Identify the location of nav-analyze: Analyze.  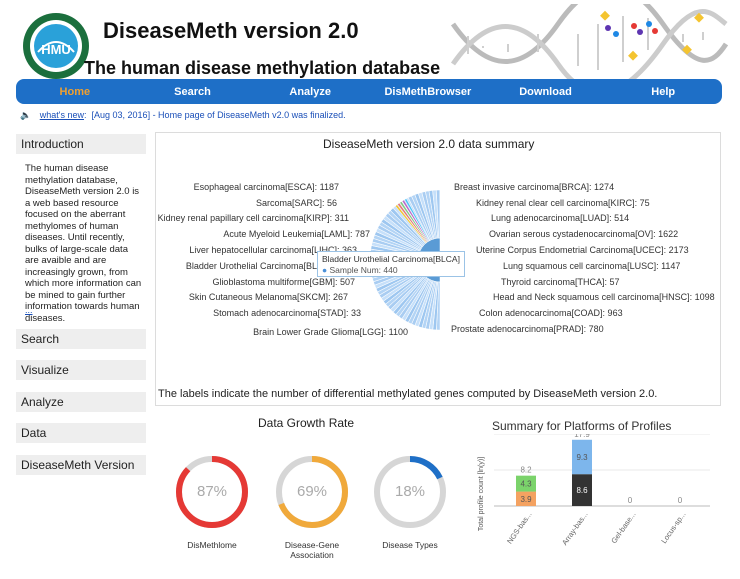
(310, 92).